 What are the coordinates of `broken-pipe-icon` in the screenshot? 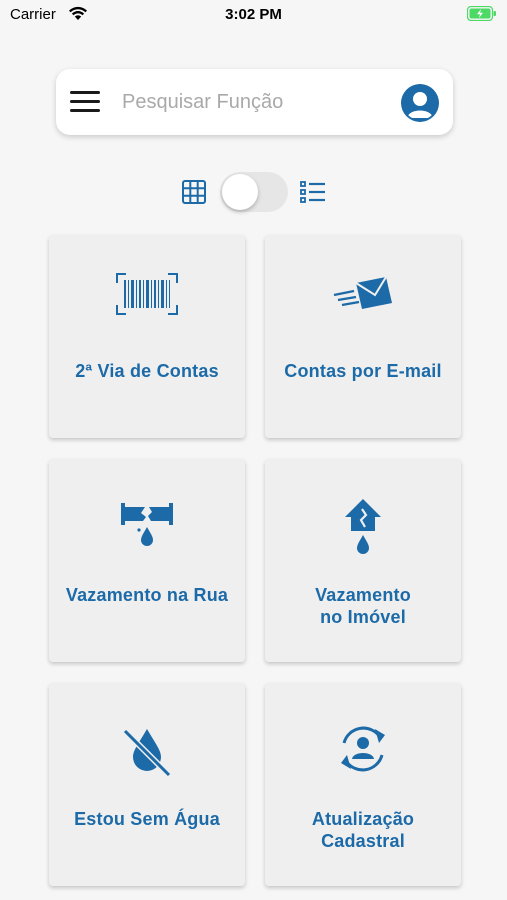 It's located at (147, 539).